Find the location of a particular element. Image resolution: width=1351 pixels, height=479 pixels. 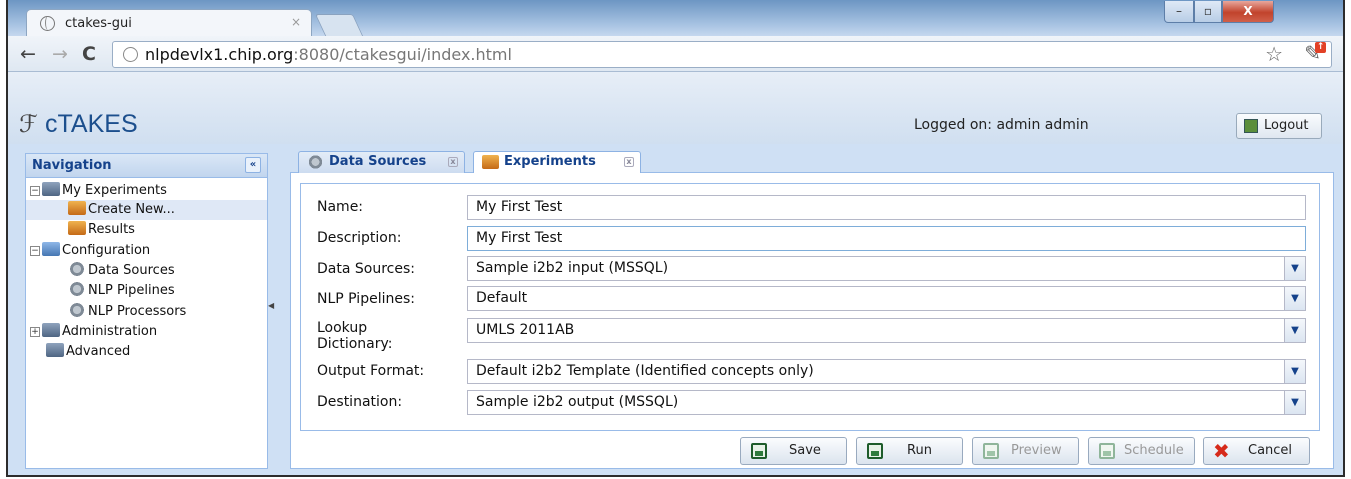

close-window-button: X is located at coordinates (1248, 12).